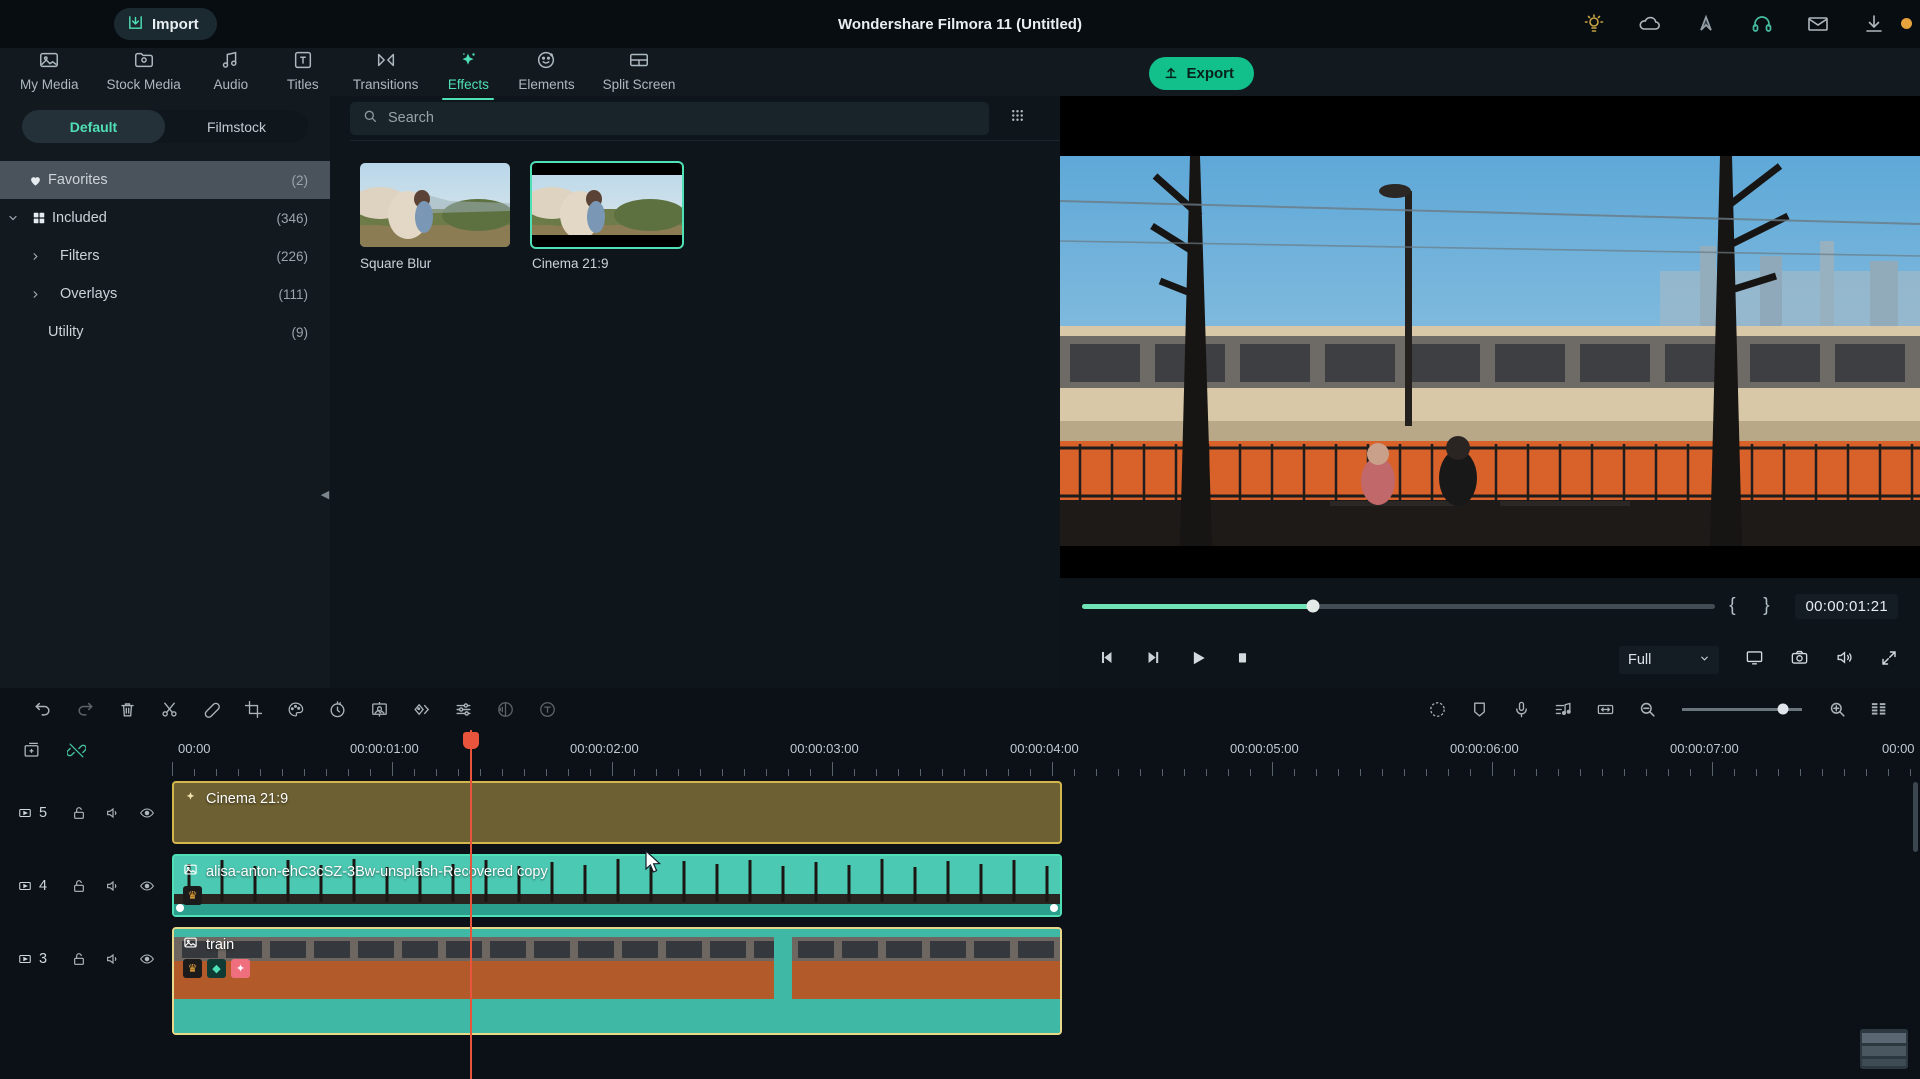  Describe the element at coordinates (43, 709) in the screenshot. I see `undo-icon` at that location.